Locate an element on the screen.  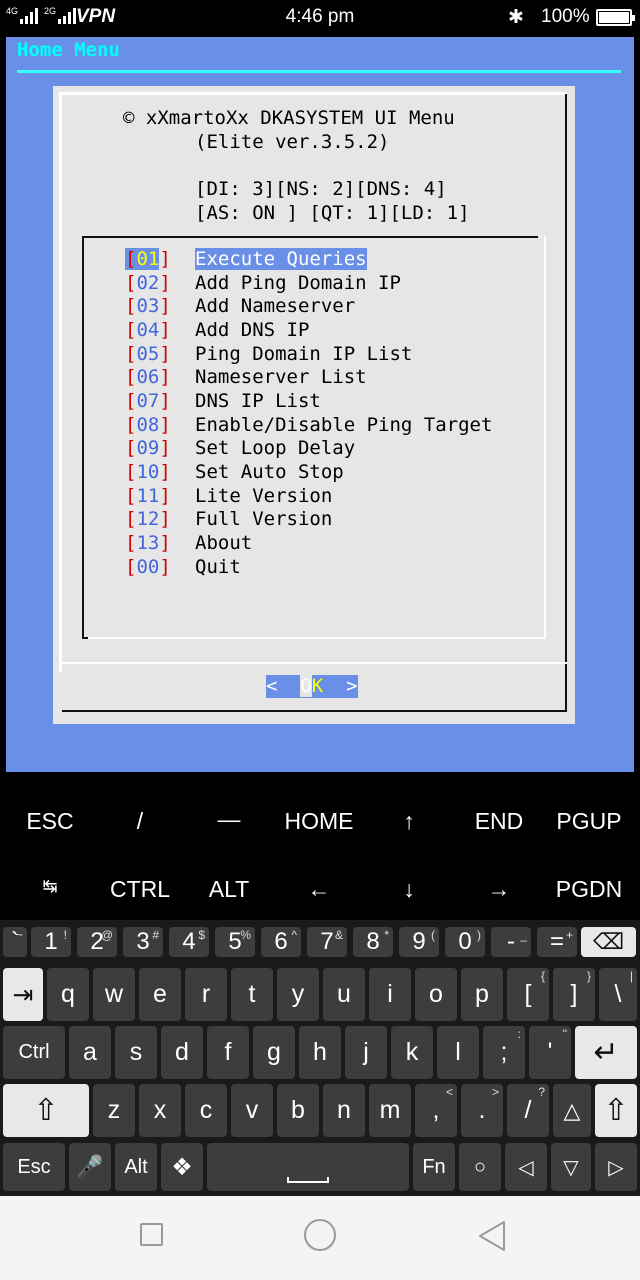
key-semicolon: ;: is located at coordinates (504, 1052).